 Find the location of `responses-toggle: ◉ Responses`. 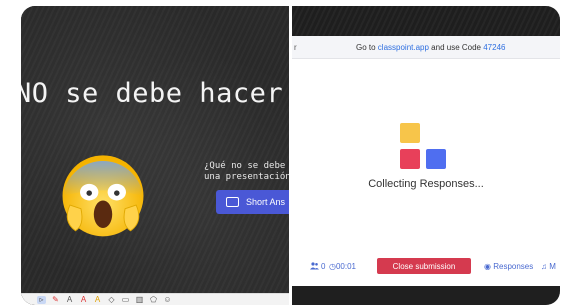

responses-toggle: ◉ Responses is located at coordinates (508, 266).